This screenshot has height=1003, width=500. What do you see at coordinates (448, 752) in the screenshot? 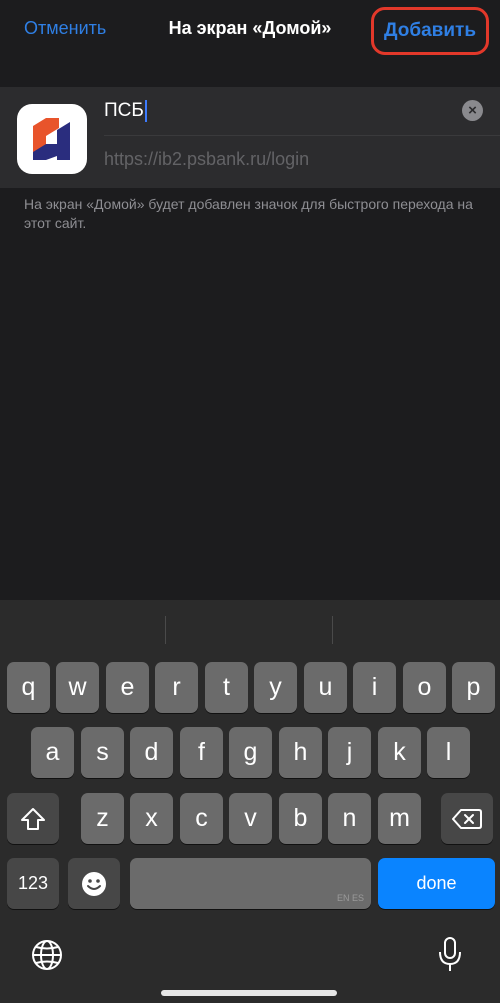
I see `key-l: l` at bounding box center [448, 752].